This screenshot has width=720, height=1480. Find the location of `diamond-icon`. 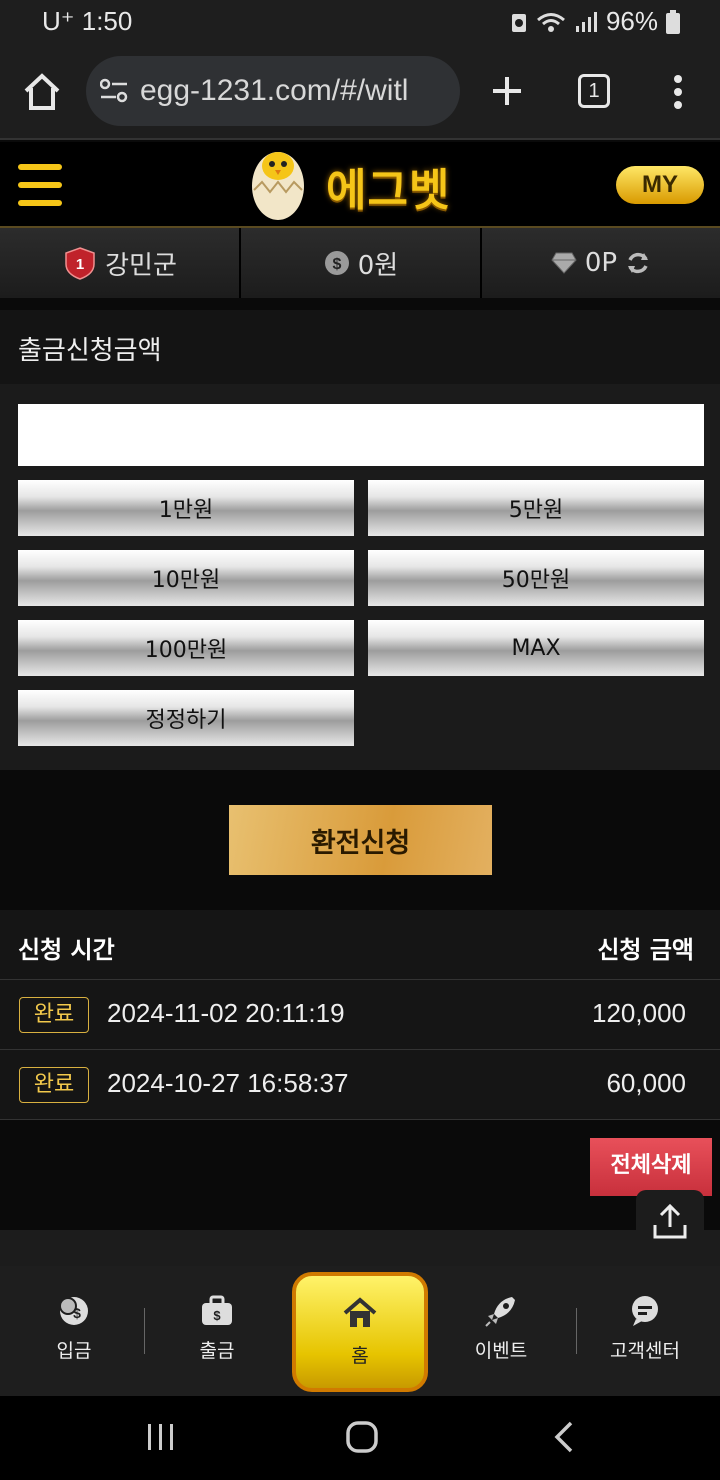

diamond-icon is located at coordinates (564, 263).